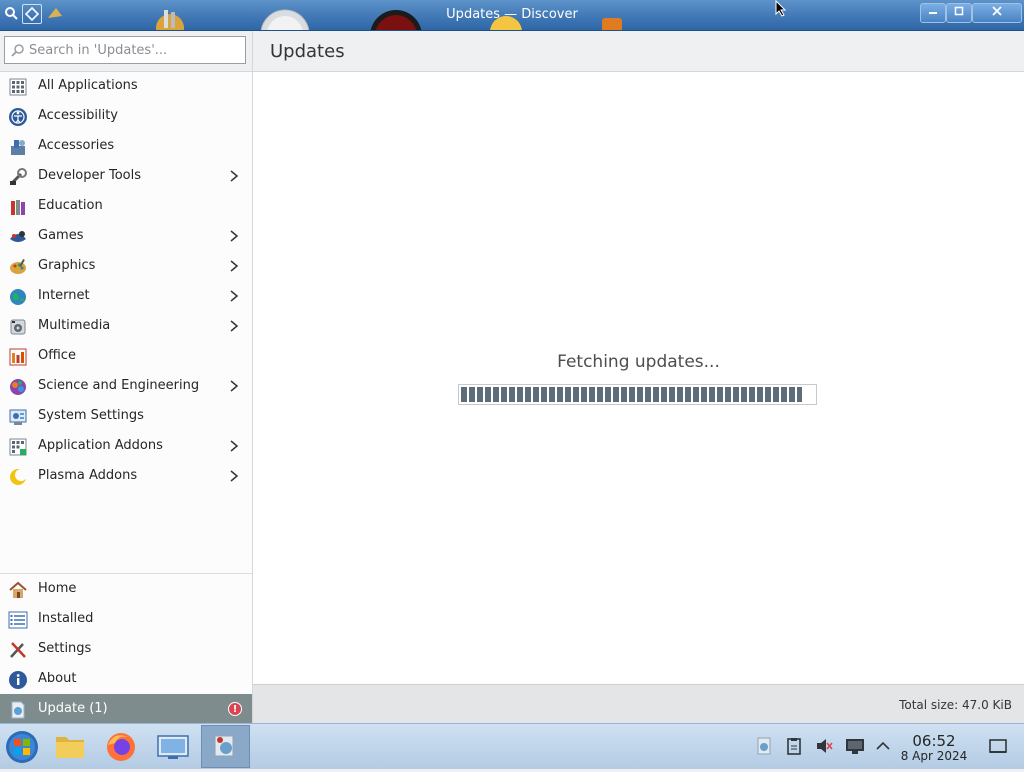 This screenshot has height=772, width=1024. I want to click on clock-time: 06:52, so click(934, 741).